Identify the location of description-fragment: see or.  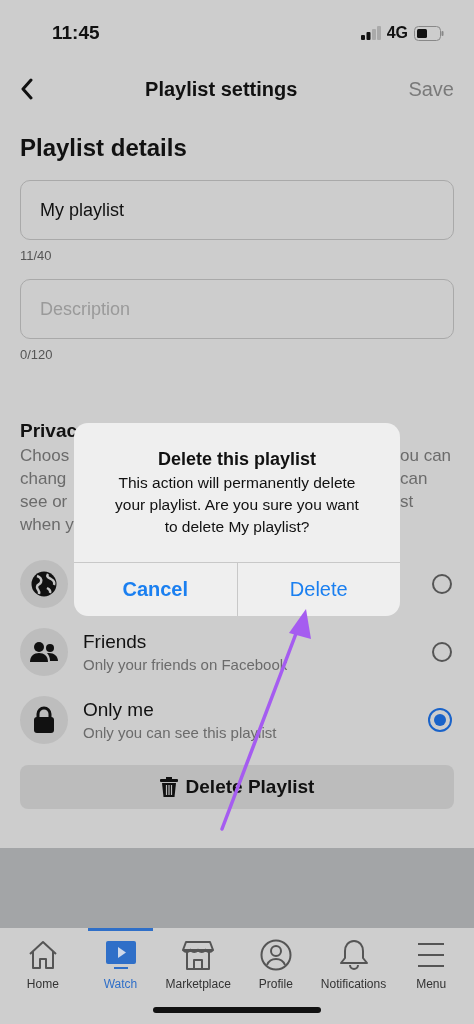
(44, 502).